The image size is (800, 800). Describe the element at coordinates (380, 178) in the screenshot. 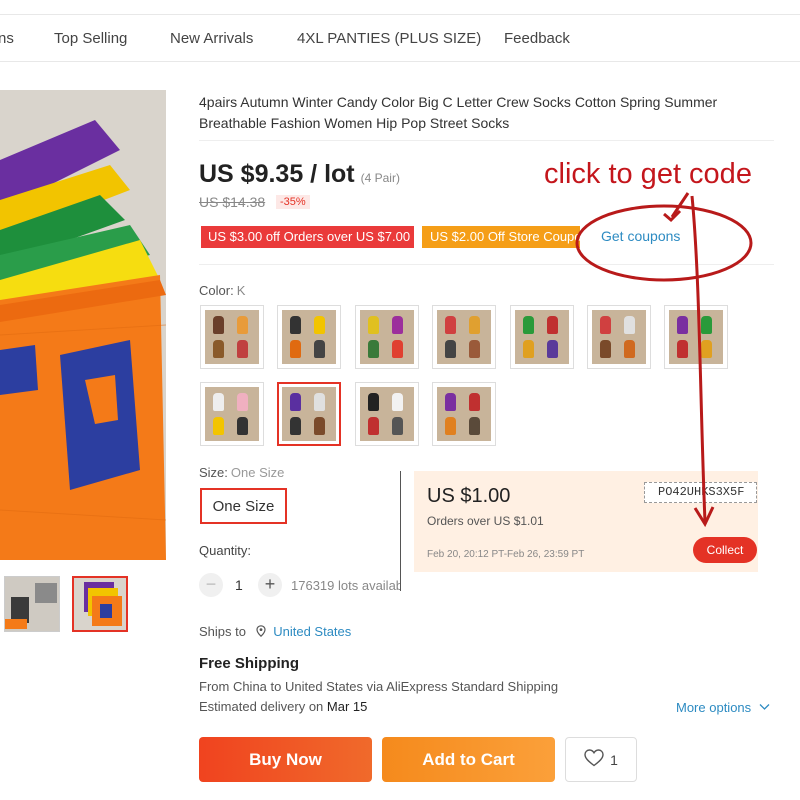

I see `price-unit: (4 Pair)` at that location.